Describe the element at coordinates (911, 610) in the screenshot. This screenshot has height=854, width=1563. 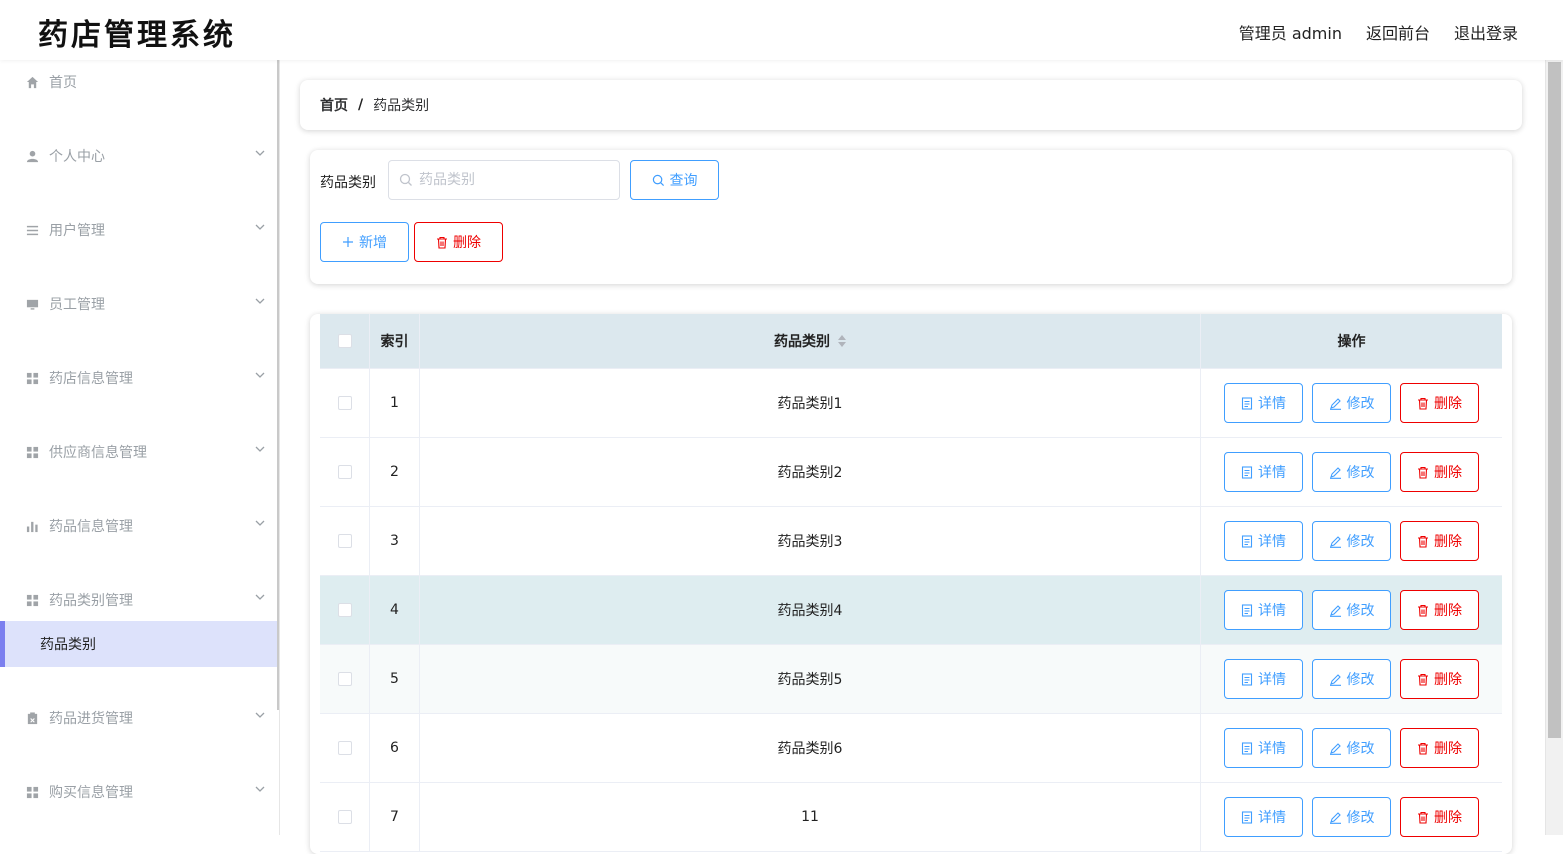
I see `table-row: 4 药品类别4 详情 修改 删除` at that location.